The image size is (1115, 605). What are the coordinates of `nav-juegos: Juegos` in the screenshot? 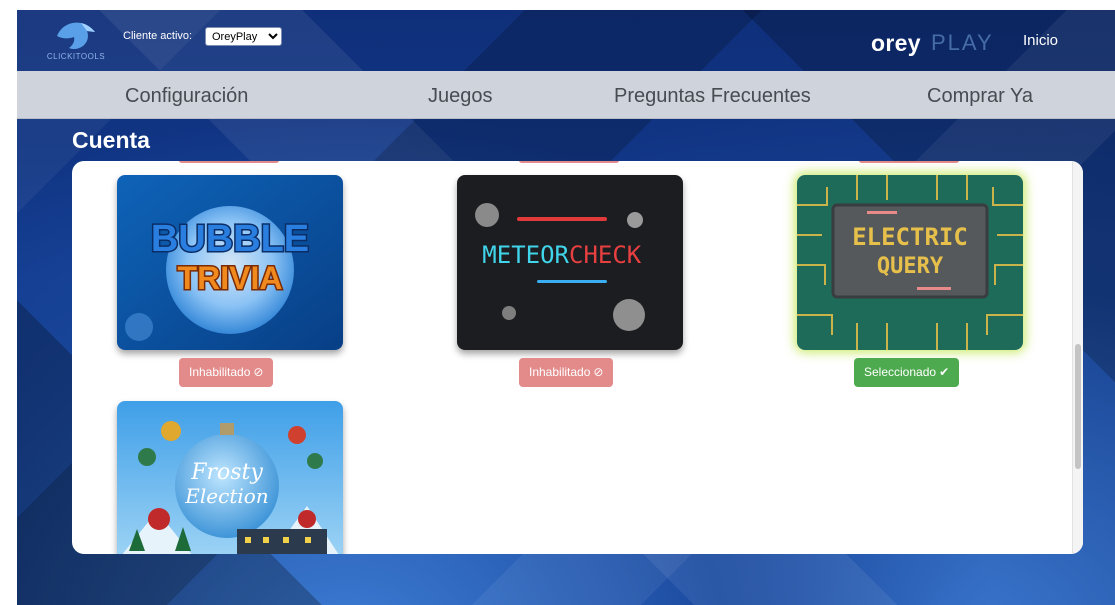 It's located at (460, 96).